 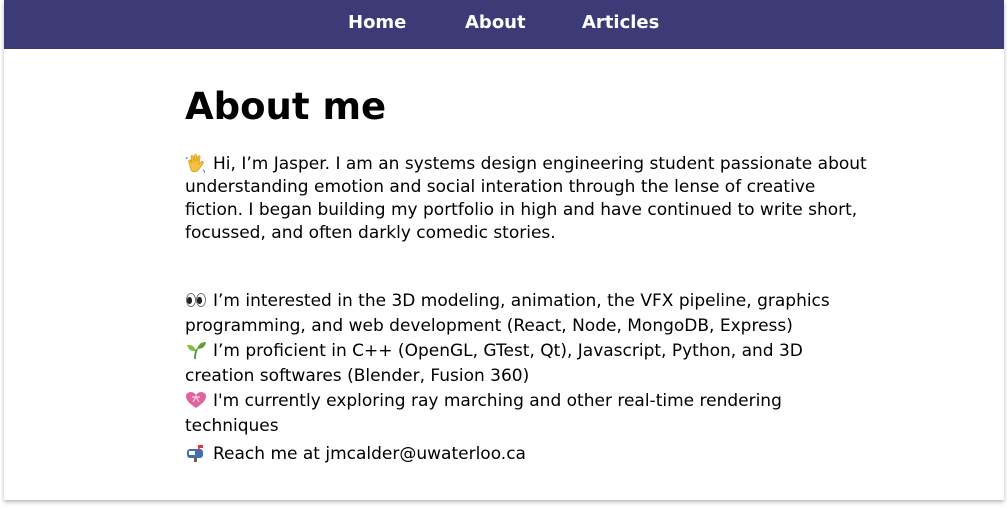 What do you see at coordinates (377, 23) in the screenshot?
I see `nav-link-home: Home` at bounding box center [377, 23].